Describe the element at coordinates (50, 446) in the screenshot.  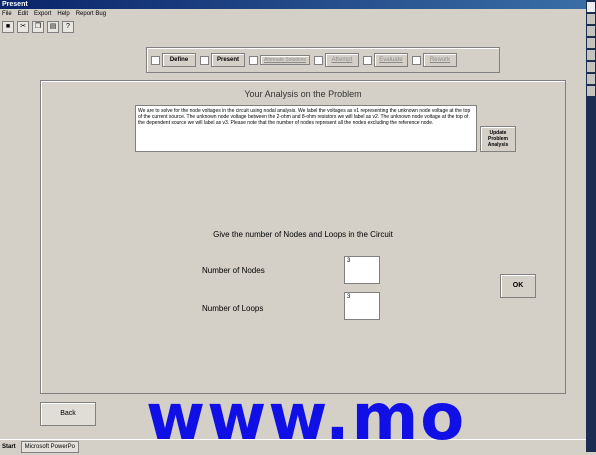
I see `taskbar-item-powerpoint: Microsoft PowerPo` at that location.